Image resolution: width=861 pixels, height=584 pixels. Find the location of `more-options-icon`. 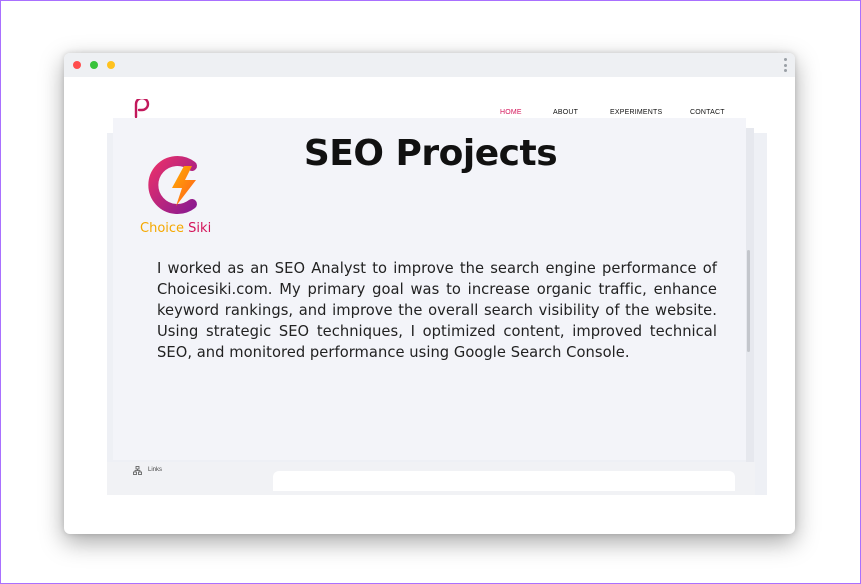

more-options-icon is located at coordinates (785, 65).